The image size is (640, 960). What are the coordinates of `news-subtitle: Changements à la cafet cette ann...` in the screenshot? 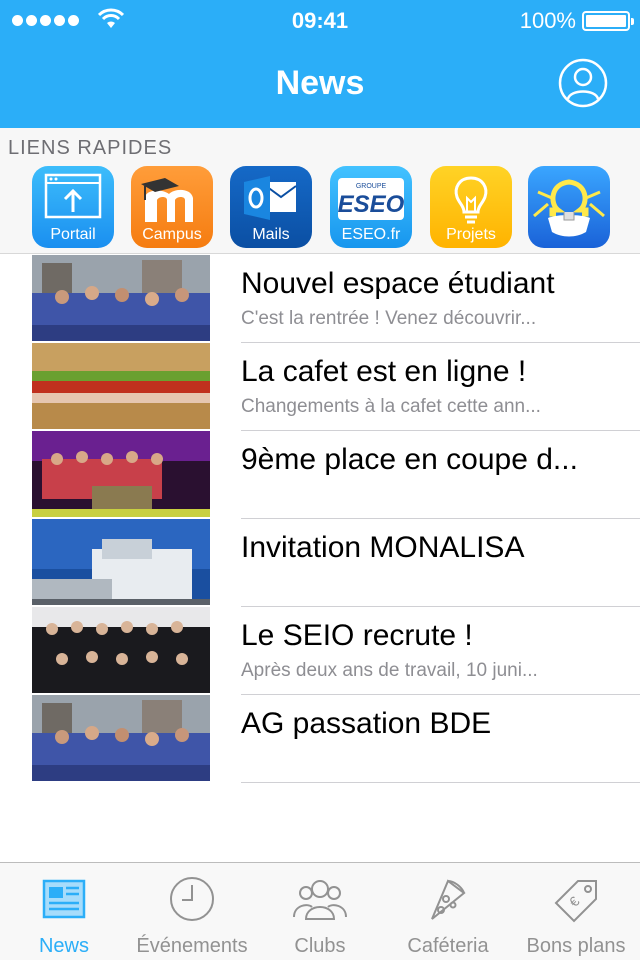 It's located at (391, 406).